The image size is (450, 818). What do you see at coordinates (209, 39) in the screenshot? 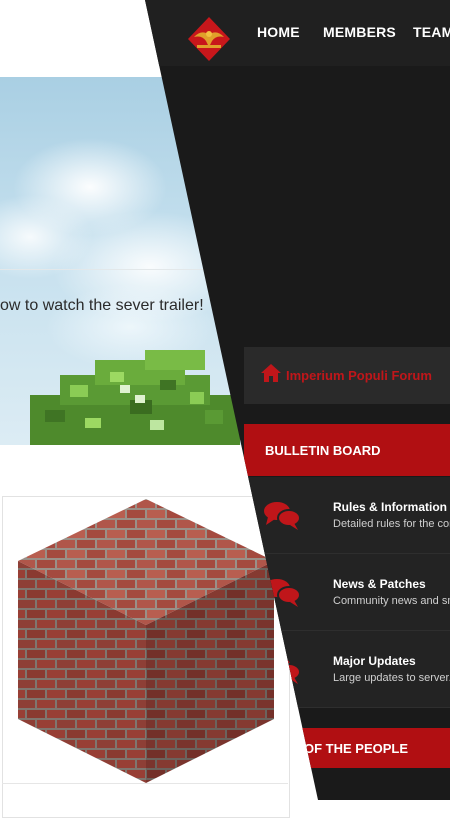
I see `imperium-eagle-logo` at bounding box center [209, 39].